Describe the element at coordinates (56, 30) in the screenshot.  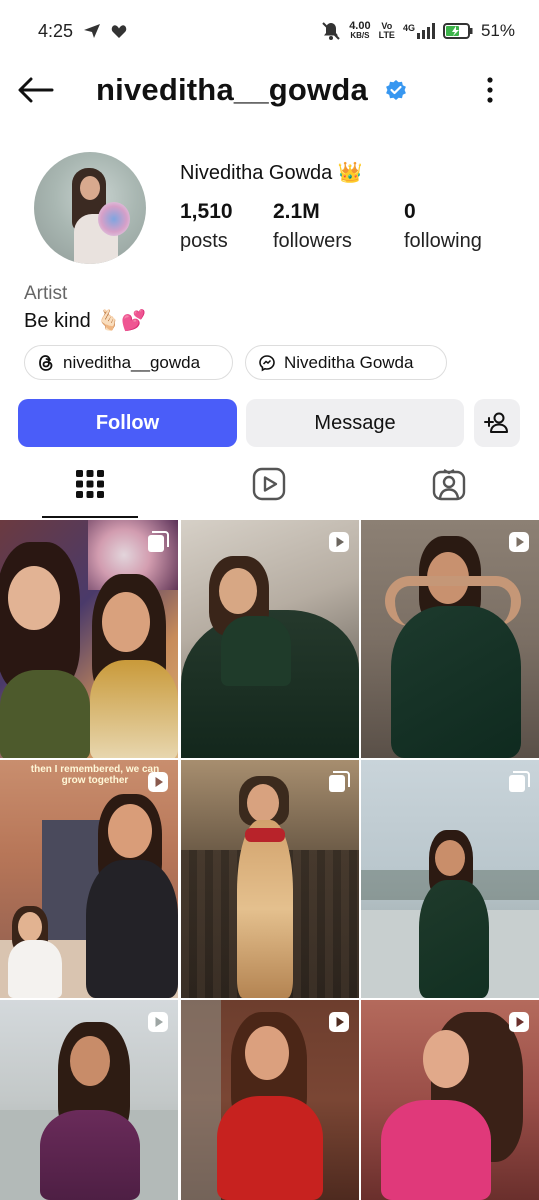
I see `clock: 4:25` at that location.